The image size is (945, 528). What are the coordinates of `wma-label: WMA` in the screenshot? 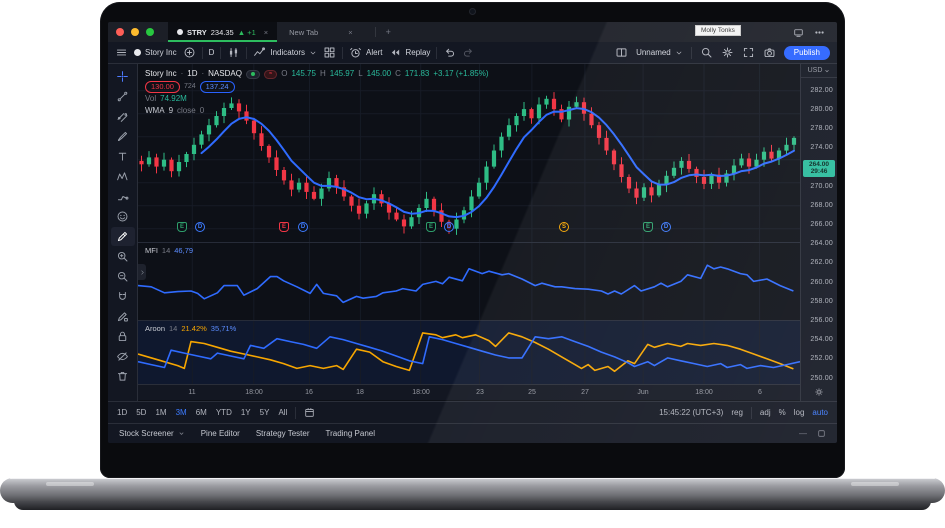 It's located at (155, 111).